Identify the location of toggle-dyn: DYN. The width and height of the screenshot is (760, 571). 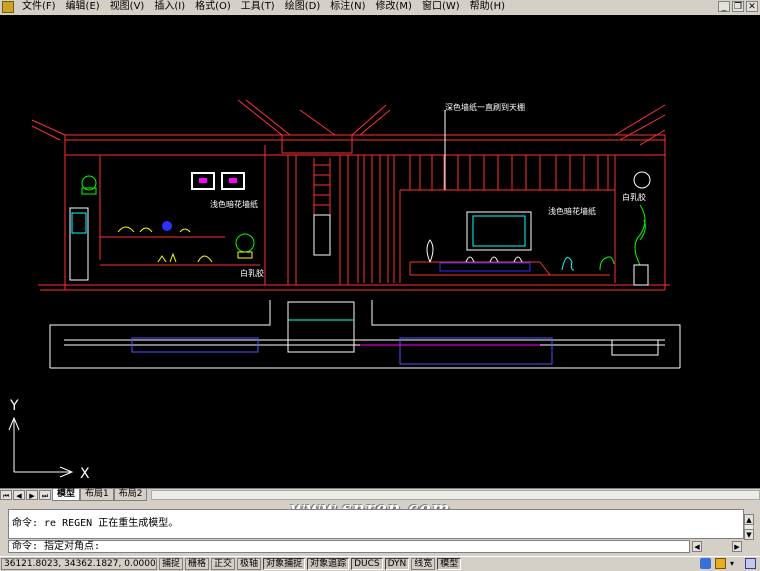
(397, 564).